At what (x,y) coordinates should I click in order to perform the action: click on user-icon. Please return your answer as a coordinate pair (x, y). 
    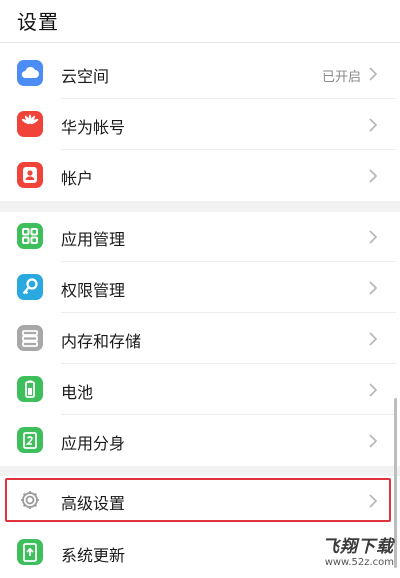
    Looking at the image, I should click on (30, 175).